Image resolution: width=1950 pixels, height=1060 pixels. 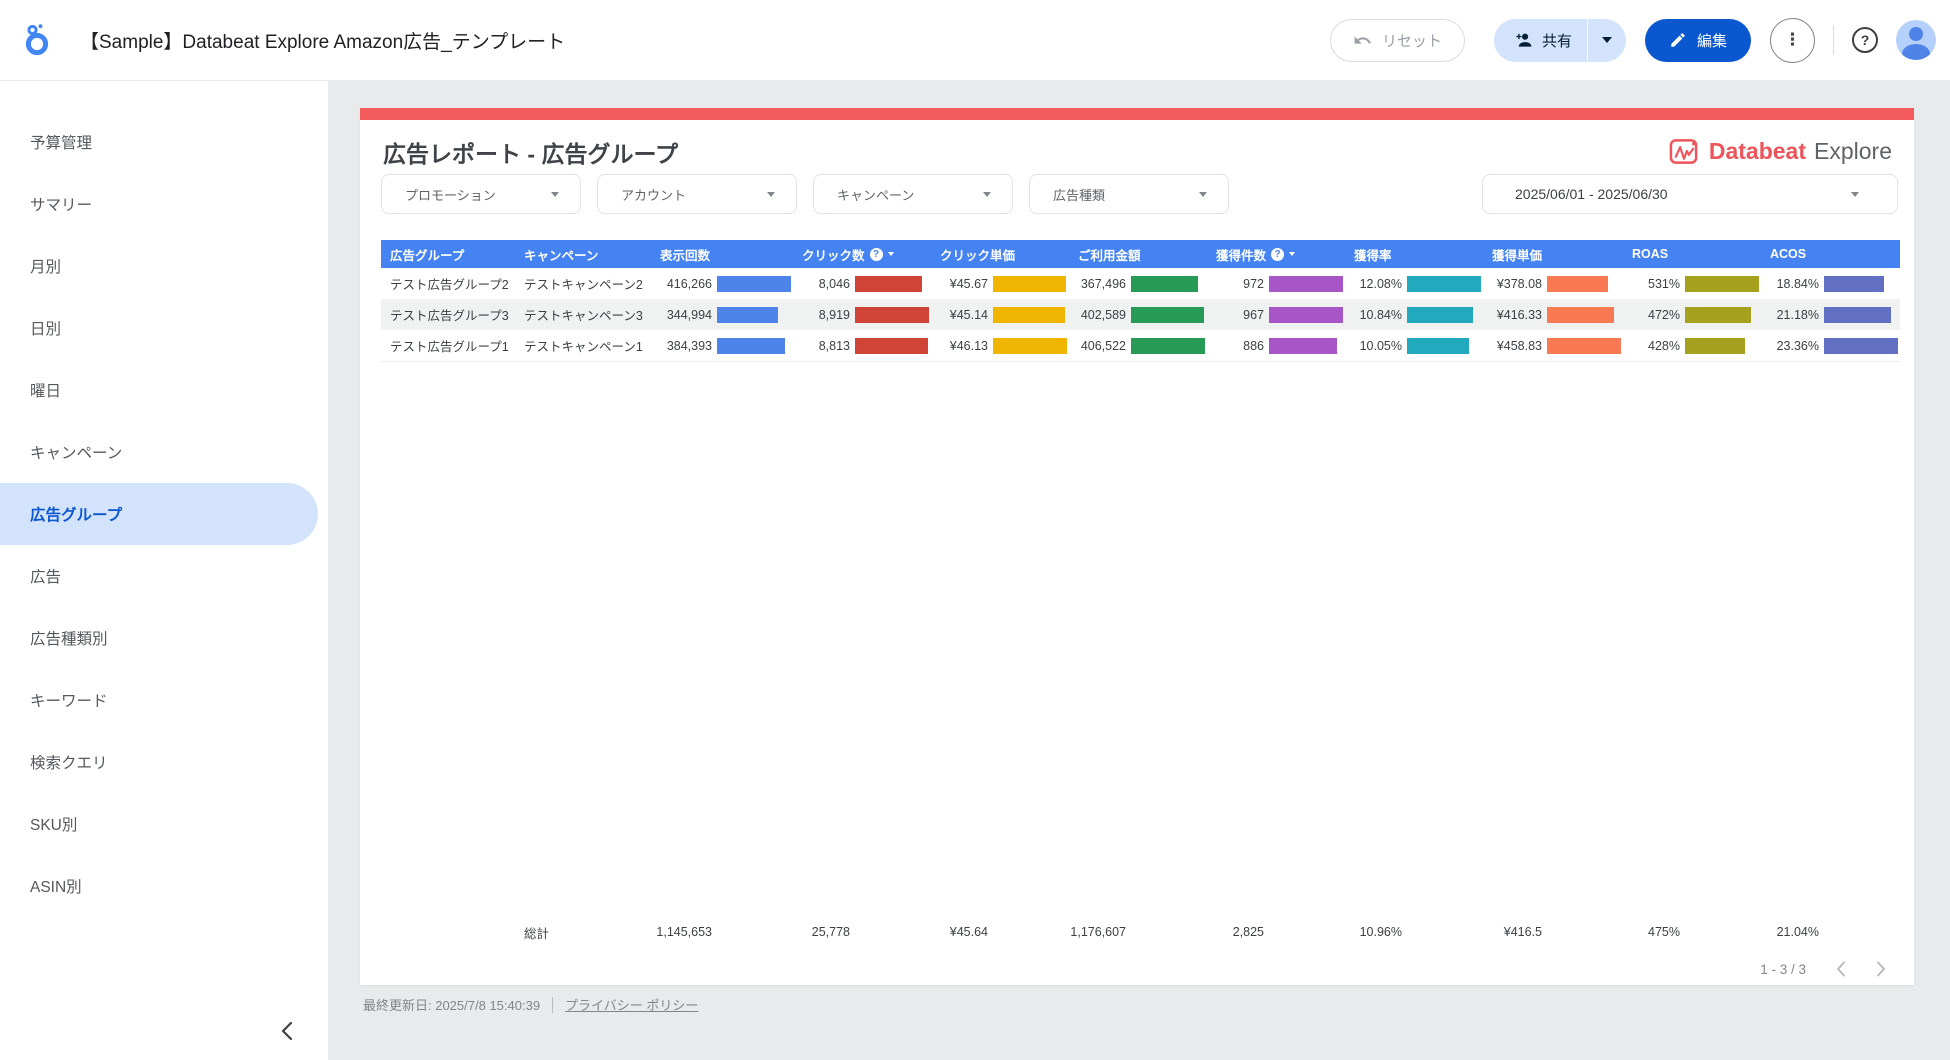 I want to click on user-avatar, so click(x=1916, y=40).